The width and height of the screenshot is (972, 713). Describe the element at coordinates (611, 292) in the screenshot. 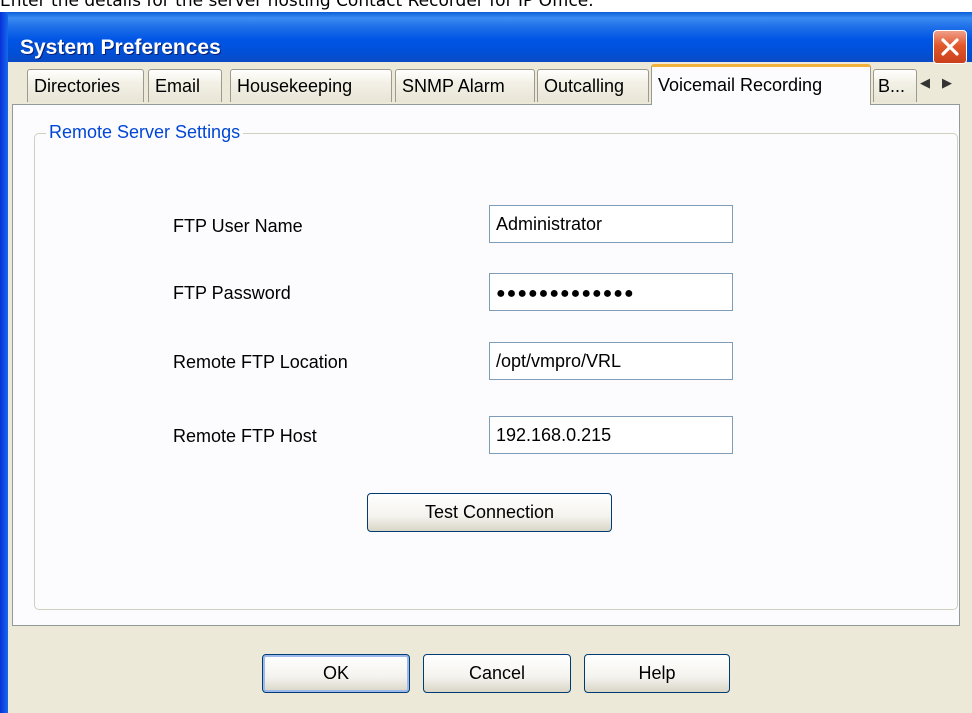

I see `ftp-password-field` at that location.